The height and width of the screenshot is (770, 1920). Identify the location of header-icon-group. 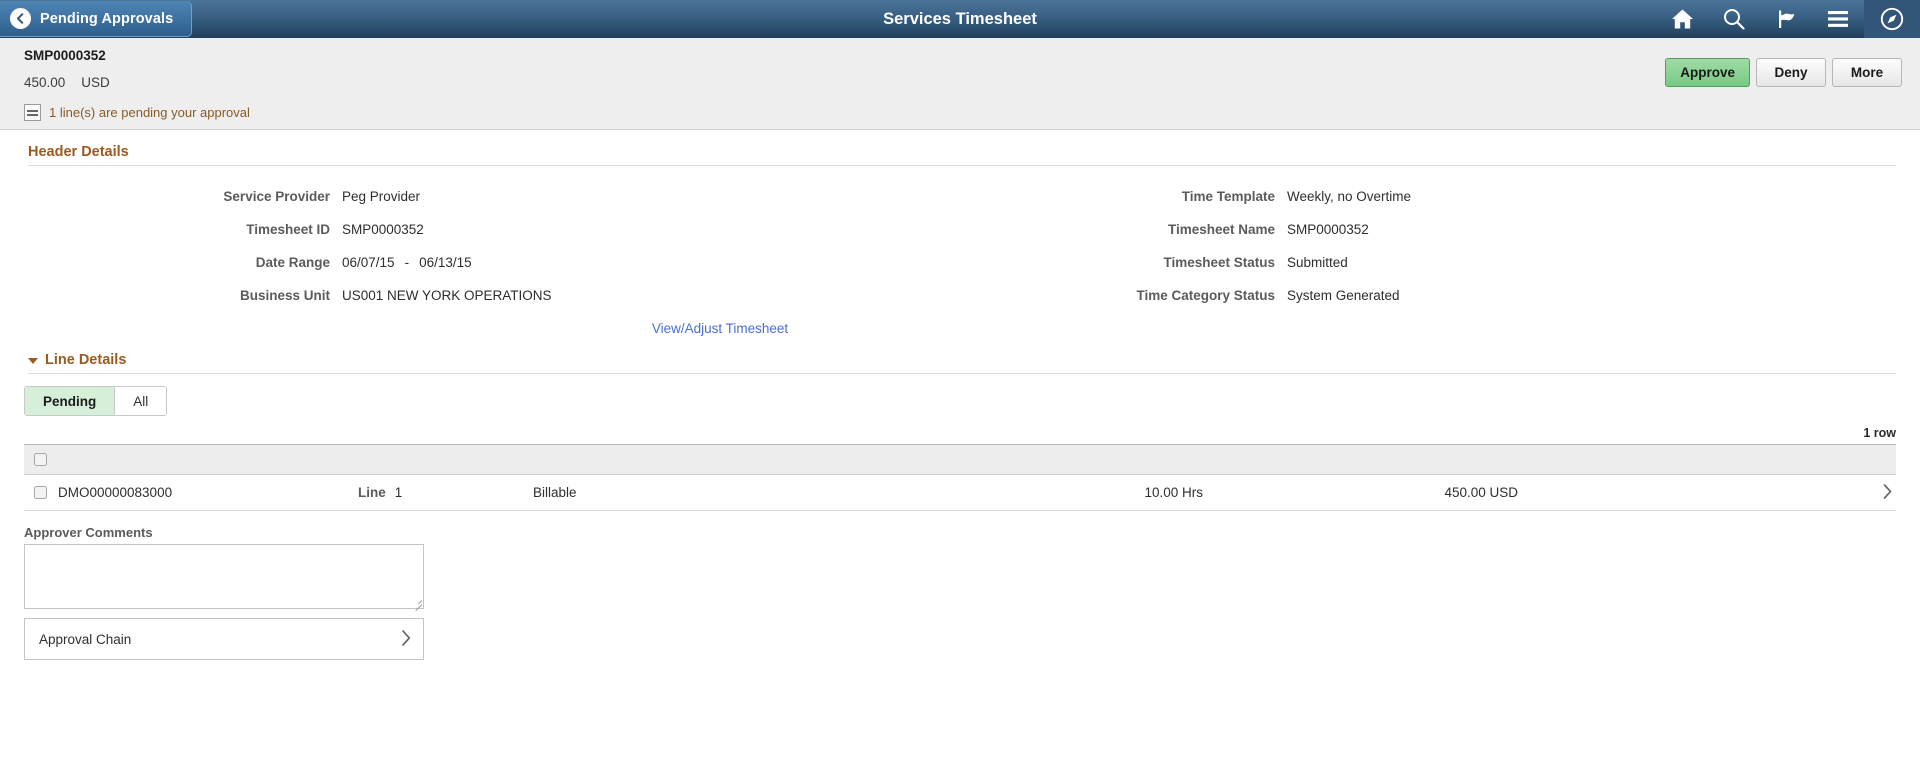
(1788, 19).